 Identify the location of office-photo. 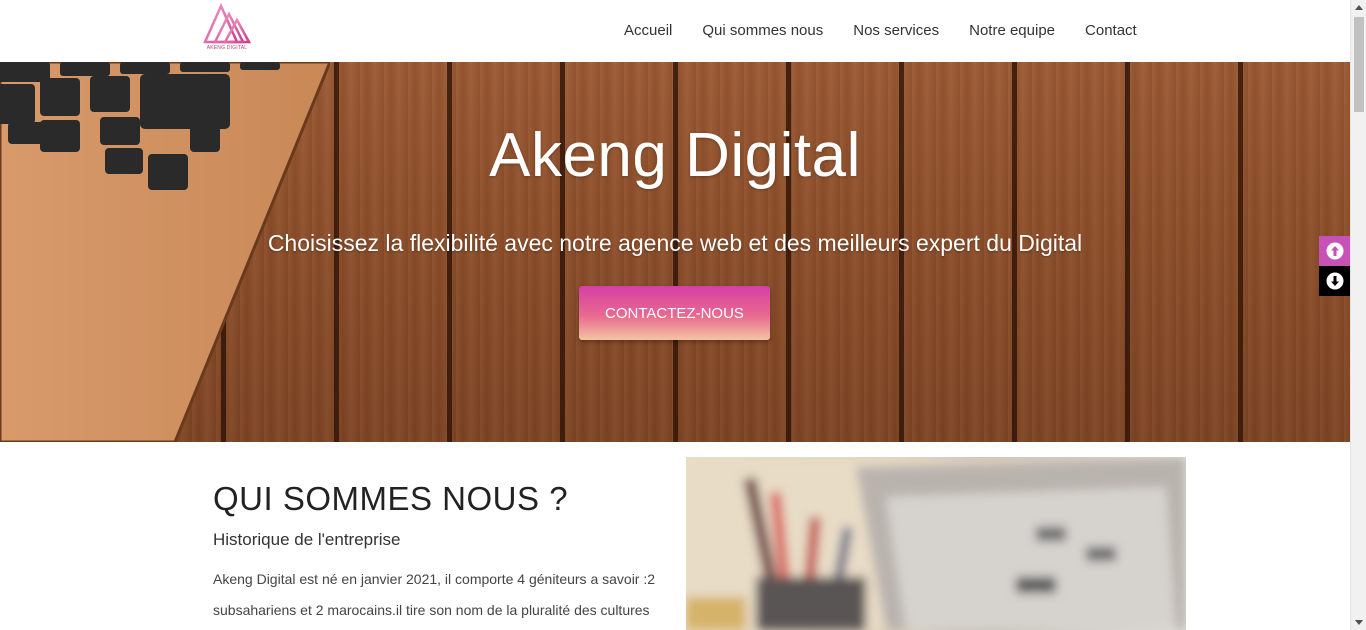
(936, 543).